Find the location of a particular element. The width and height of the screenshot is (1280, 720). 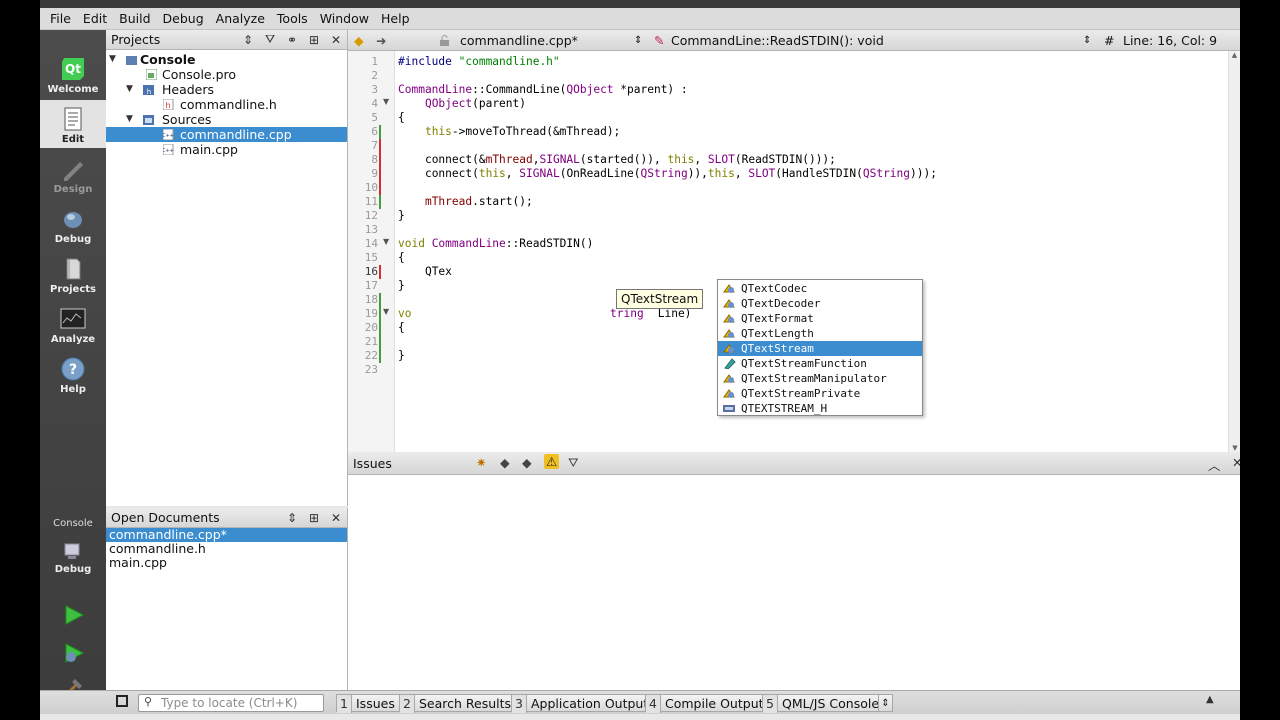

completion-item: QTEXTSTREAM_H is located at coordinates (820, 408).